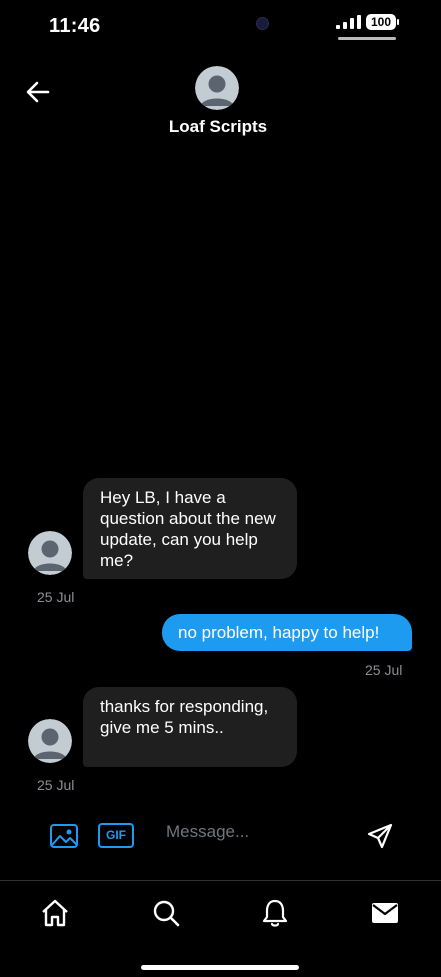  What do you see at coordinates (218, 127) in the screenshot?
I see `conversation-title: Loaf Scripts` at bounding box center [218, 127].